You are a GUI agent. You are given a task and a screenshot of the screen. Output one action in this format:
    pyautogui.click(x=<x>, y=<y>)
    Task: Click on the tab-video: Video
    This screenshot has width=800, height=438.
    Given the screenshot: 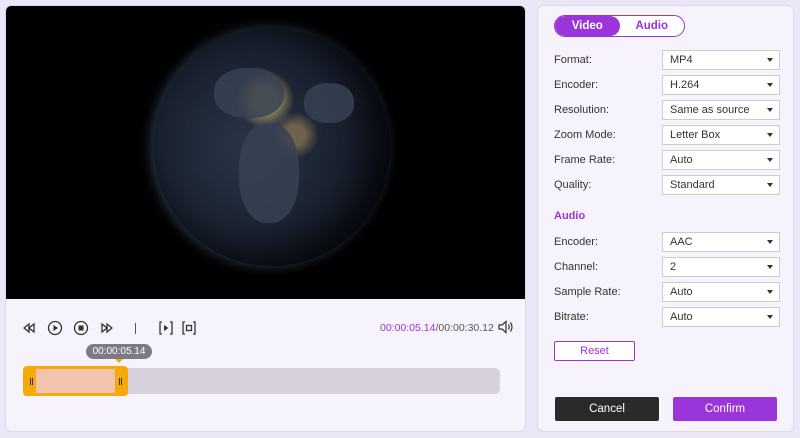 What is the action you would take?
    pyautogui.click(x=587, y=26)
    